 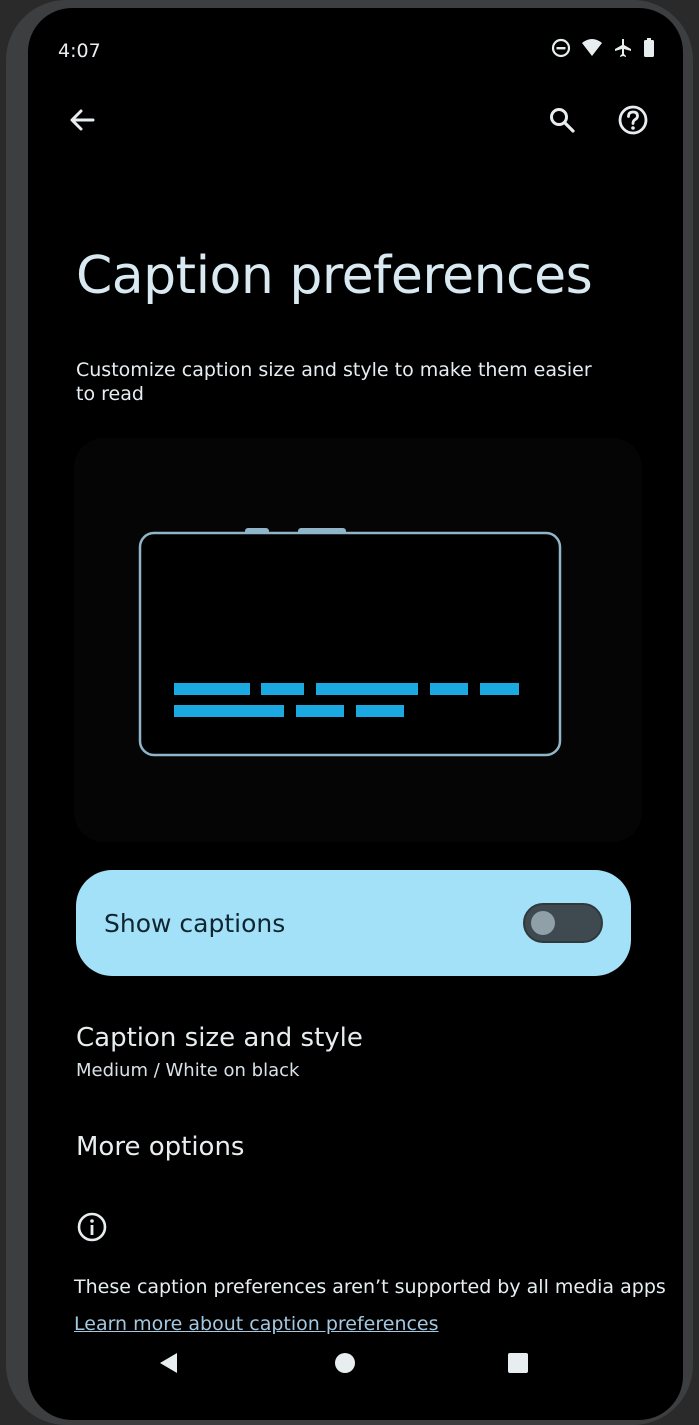 What do you see at coordinates (353, 923) in the screenshot?
I see `show-captions-row: Show captions` at bounding box center [353, 923].